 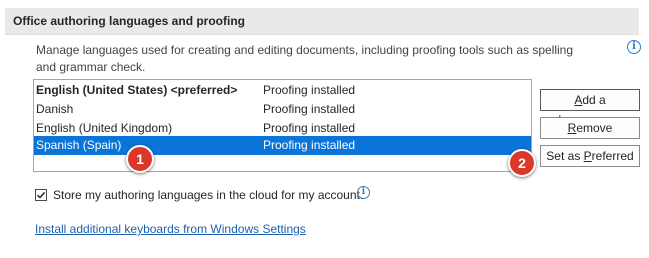 What do you see at coordinates (612, 156) in the screenshot?
I see `set-as-label-end: referred` at bounding box center [612, 156].